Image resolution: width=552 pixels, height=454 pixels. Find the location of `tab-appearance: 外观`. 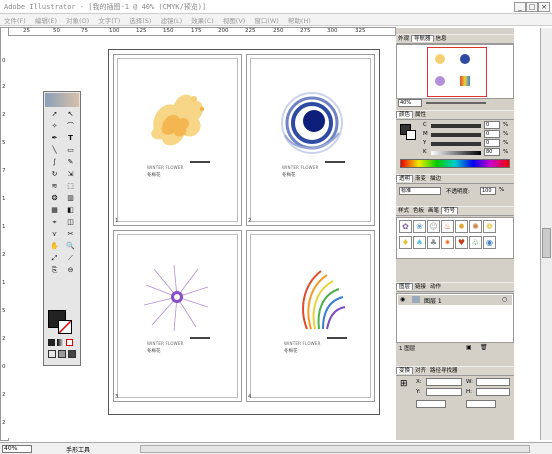

tab-appearance: 外观 is located at coordinates (403, 39).